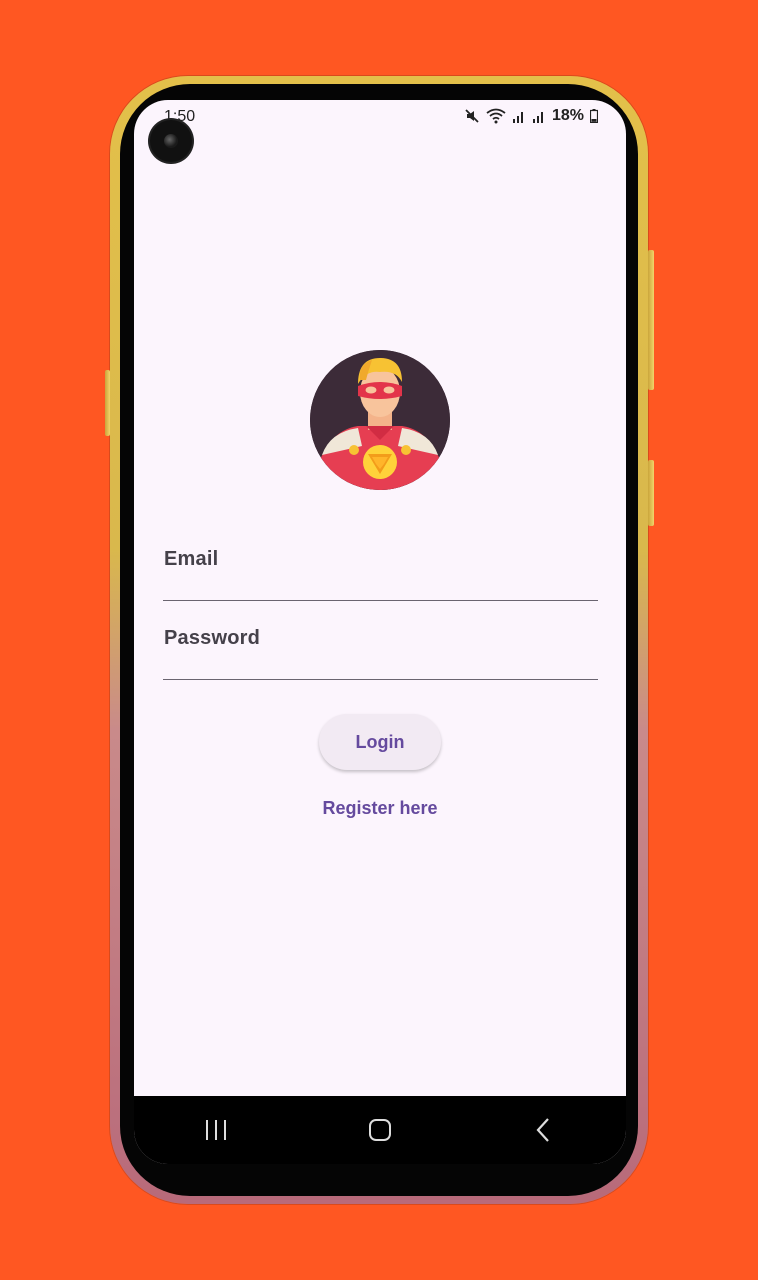 The height and width of the screenshot is (1280, 758). What do you see at coordinates (496, 116) in the screenshot?
I see `wifi-icon` at bounding box center [496, 116].